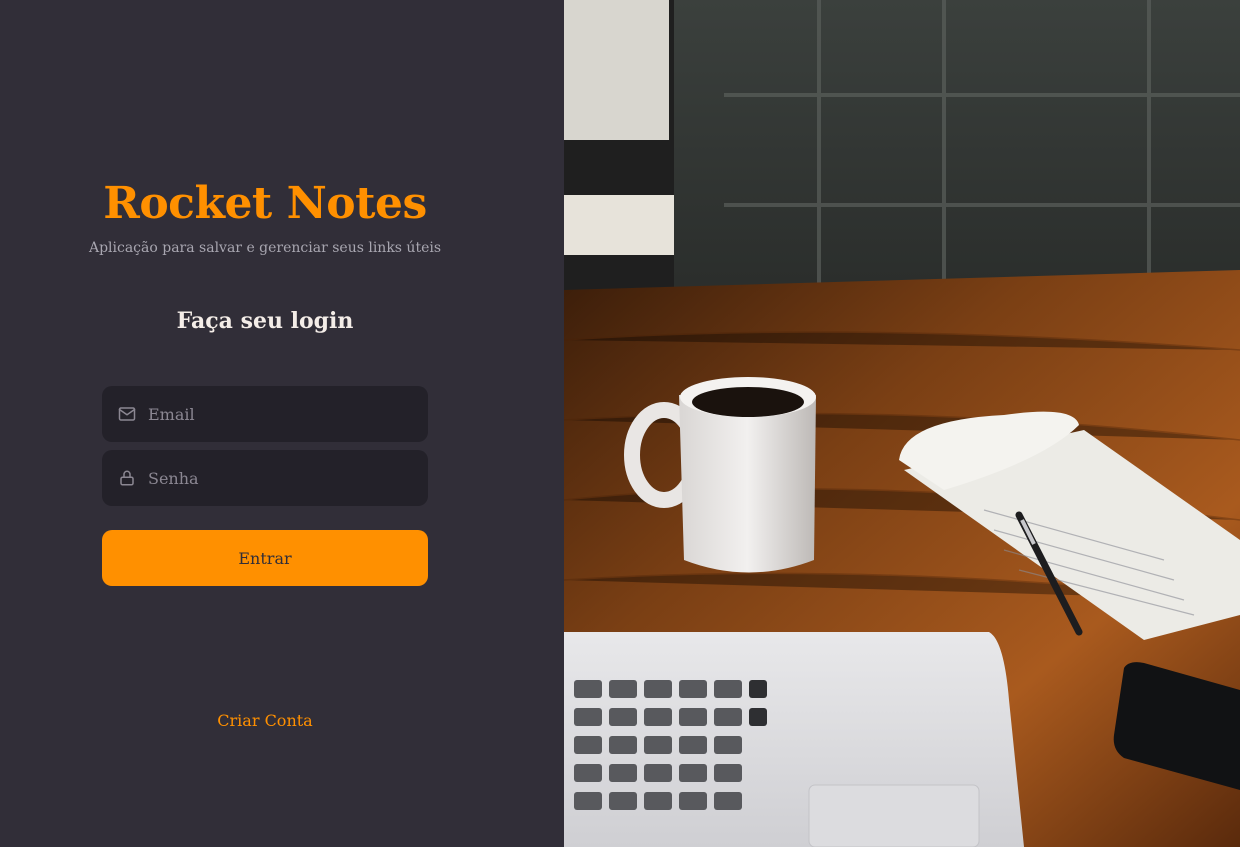 This screenshot has height=847, width=1240. Describe the element at coordinates (265, 558) in the screenshot. I see `submit-button: Entrar` at that location.